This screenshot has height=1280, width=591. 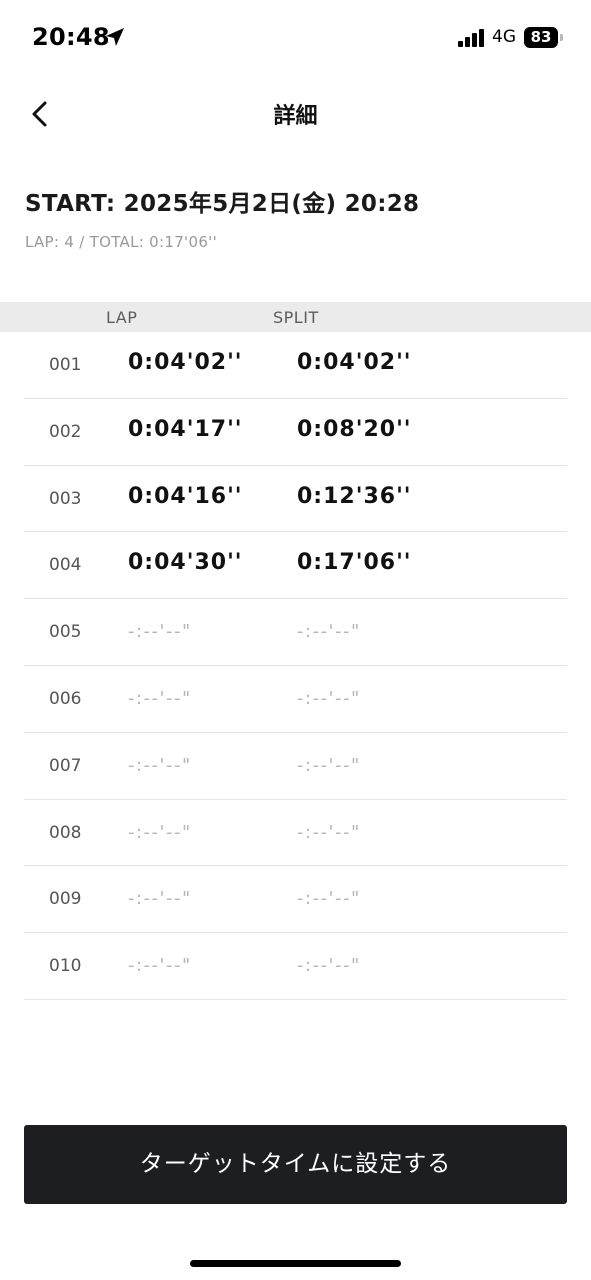 What do you see at coordinates (65, 565) in the screenshot?
I see `lap-number: 004` at bounding box center [65, 565].